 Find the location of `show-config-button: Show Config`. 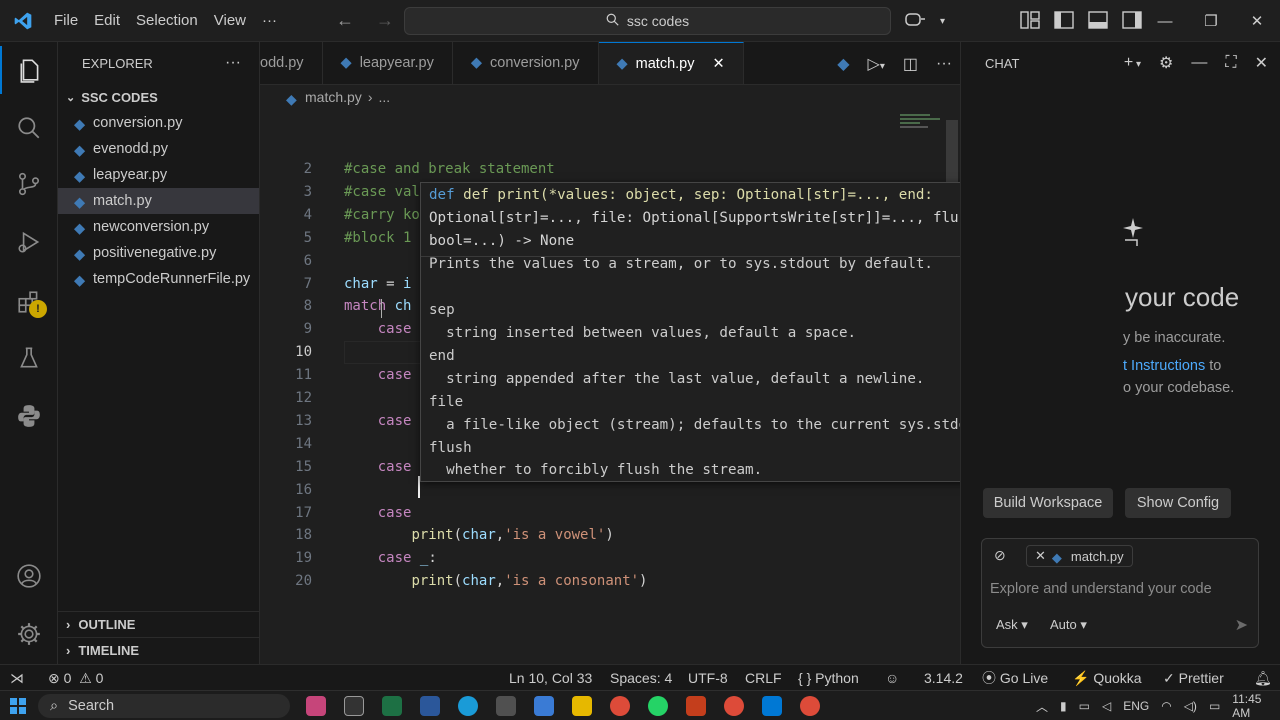

show-config-button: Show Config is located at coordinates (1178, 503).